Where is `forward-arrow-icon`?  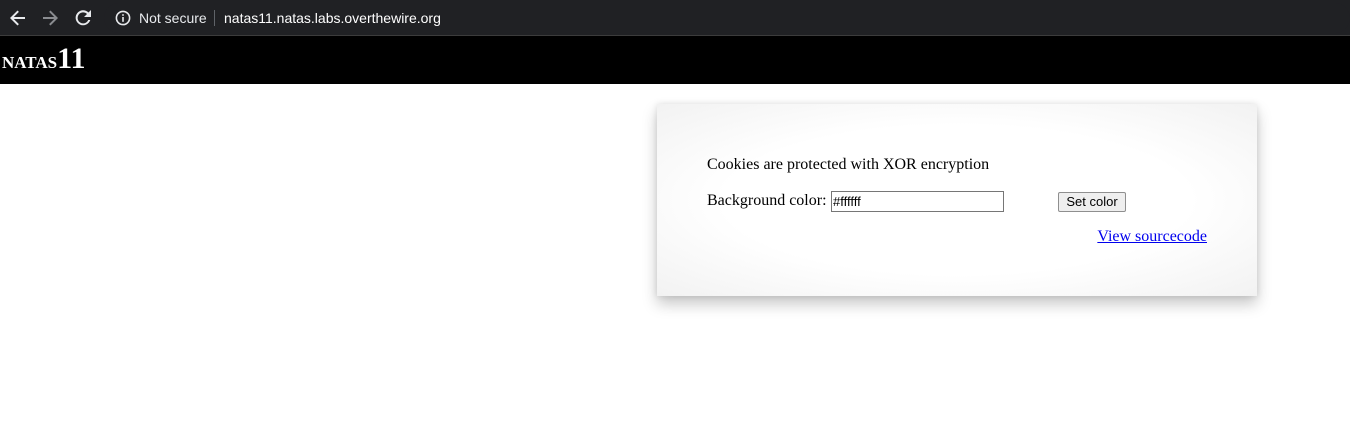 forward-arrow-icon is located at coordinates (50, 18).